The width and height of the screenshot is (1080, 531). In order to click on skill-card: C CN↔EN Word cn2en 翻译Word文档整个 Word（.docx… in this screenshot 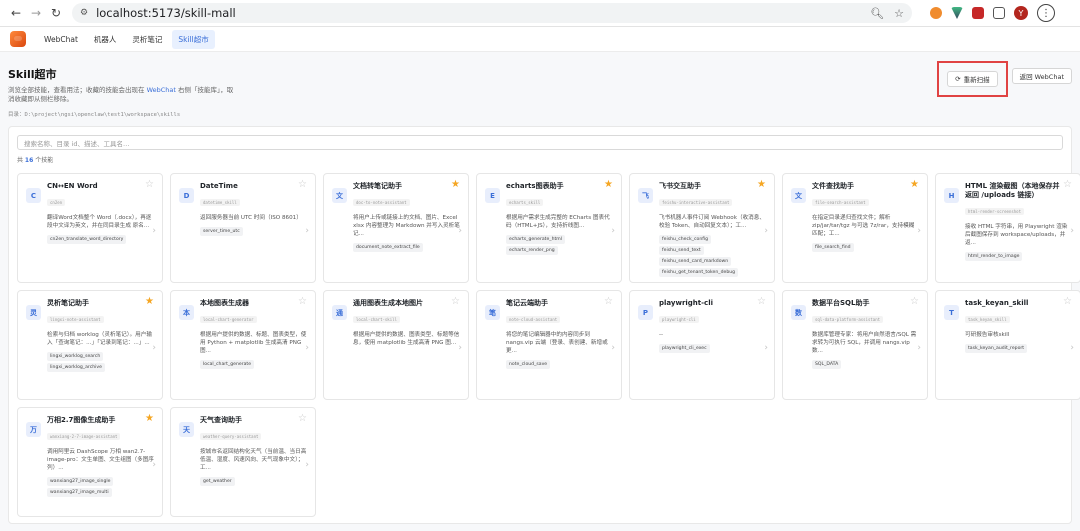, I will do `click(90, 228)`.